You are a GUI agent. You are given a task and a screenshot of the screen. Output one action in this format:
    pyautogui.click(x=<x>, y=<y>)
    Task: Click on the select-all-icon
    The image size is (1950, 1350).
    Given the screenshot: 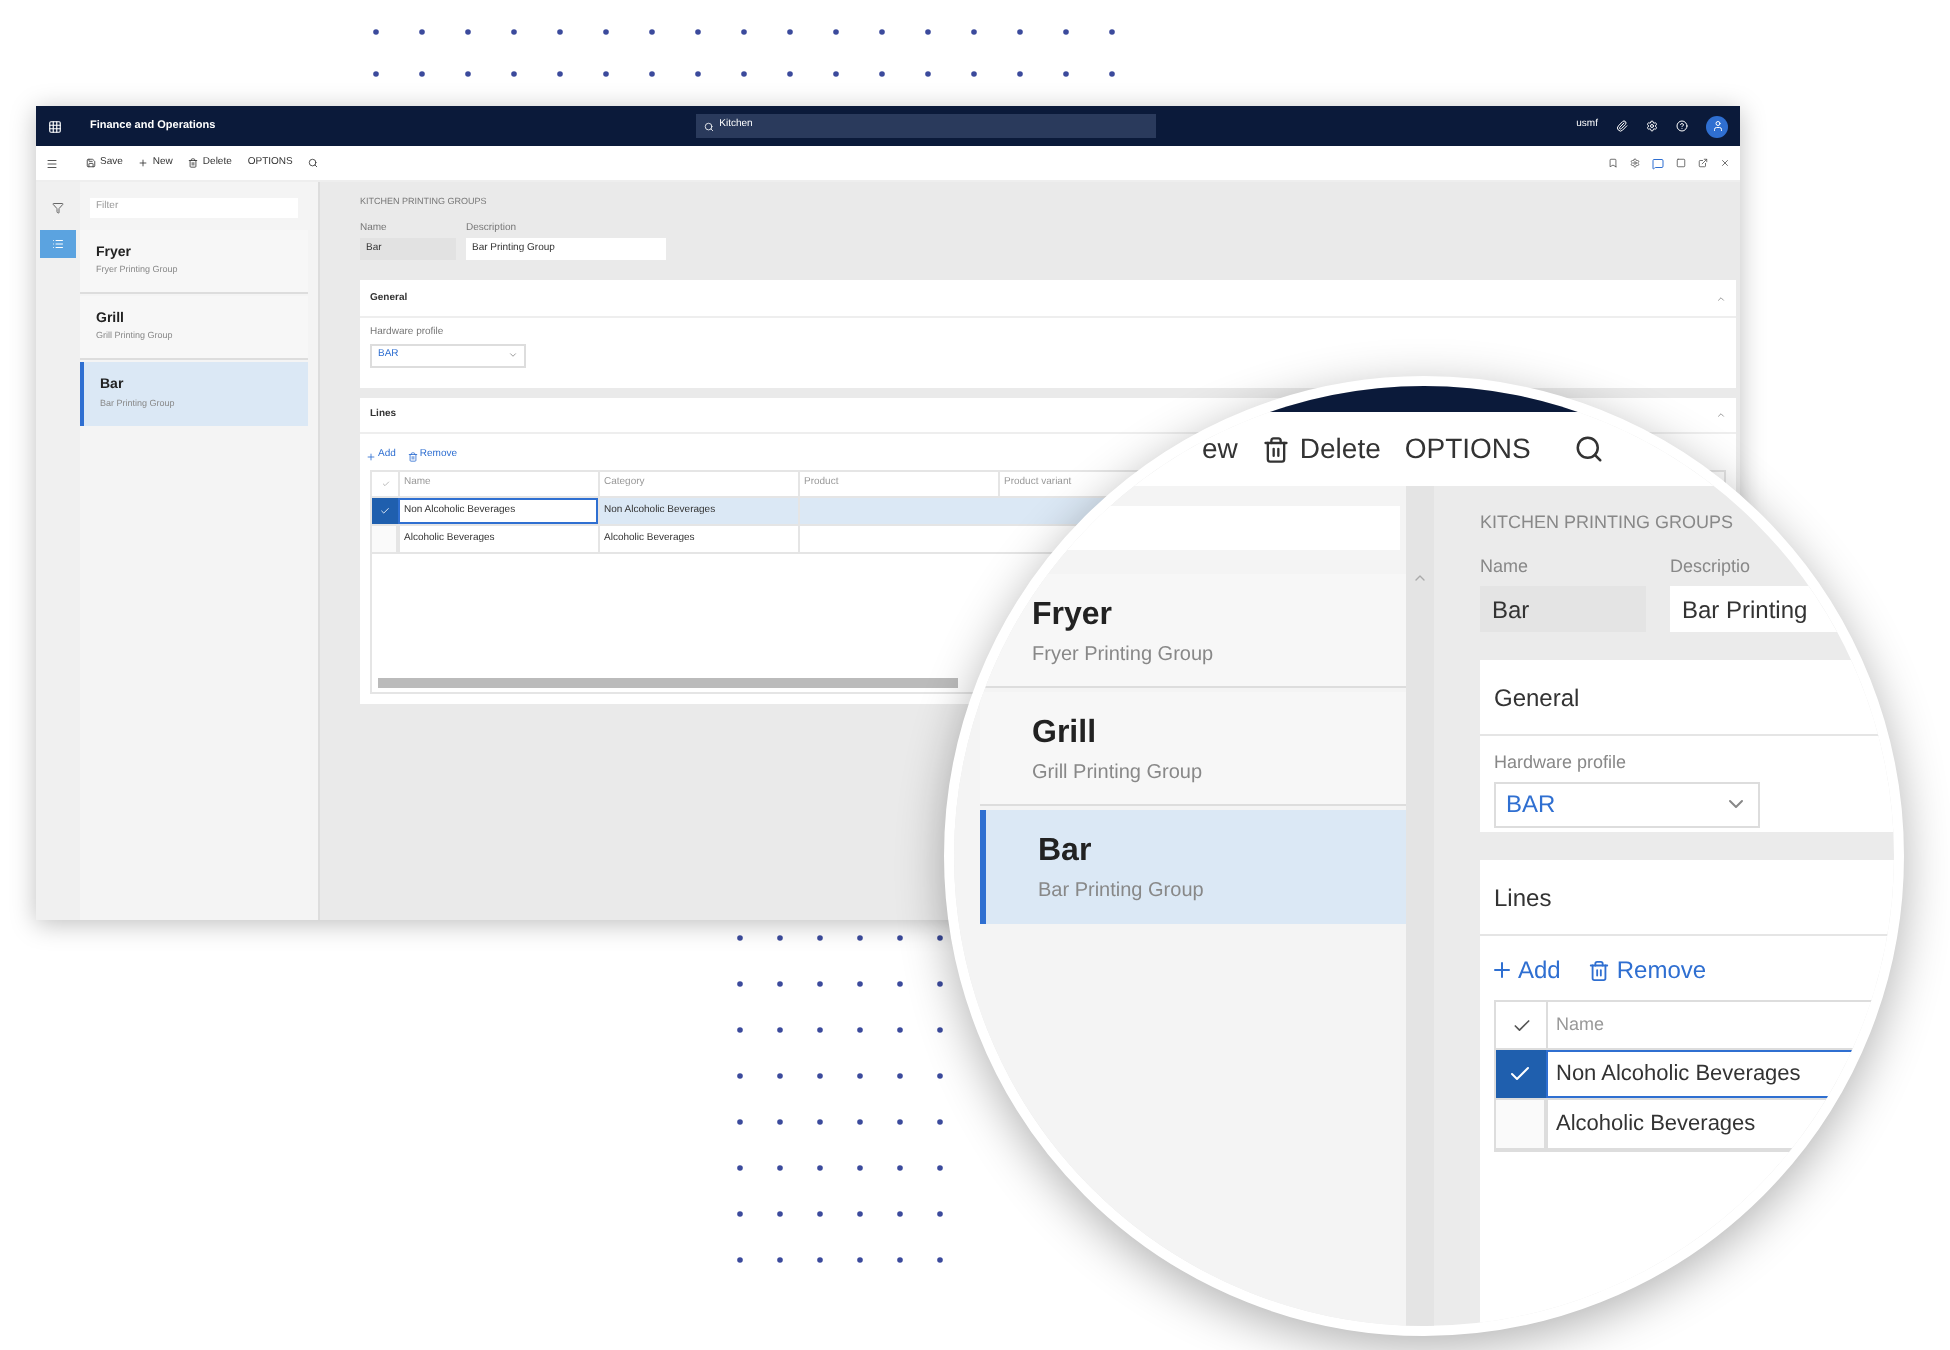 What is the action you would take?
    pyautogui.click(x=1521, y=1025)
    